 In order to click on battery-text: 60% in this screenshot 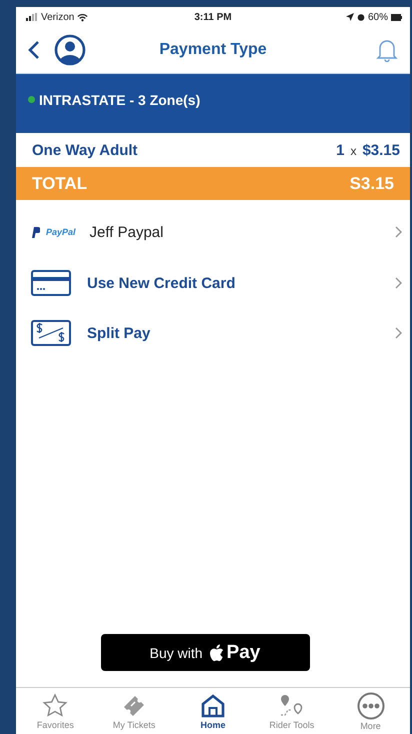, I will do `click(378, 17)`.